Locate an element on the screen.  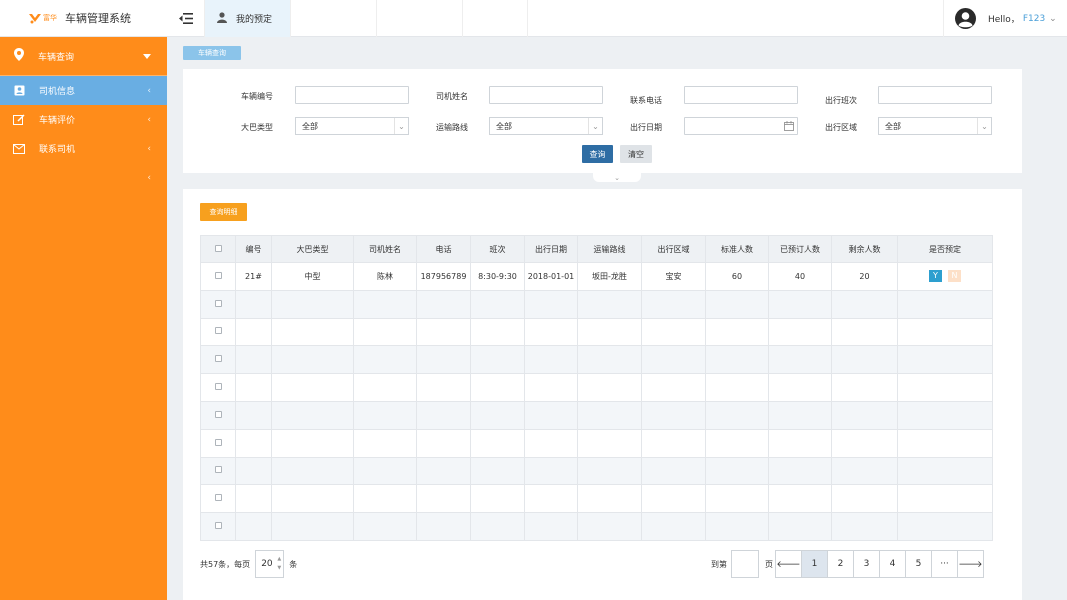
sidebar-collapse-button: ‹ is located at coordinates (83, 177).